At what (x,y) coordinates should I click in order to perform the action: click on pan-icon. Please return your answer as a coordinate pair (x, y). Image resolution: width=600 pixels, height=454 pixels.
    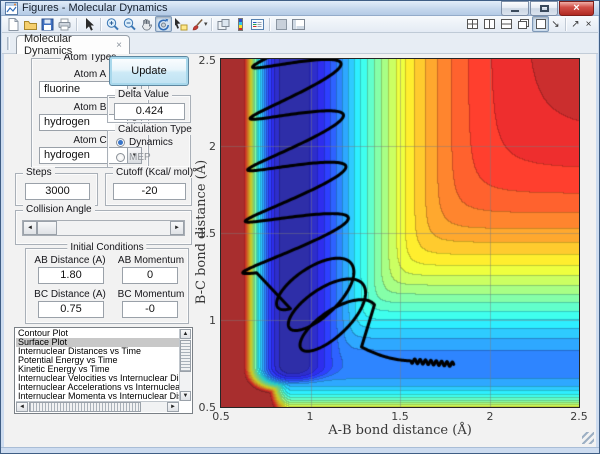
    Looking at the image, I should click on (146, 24).